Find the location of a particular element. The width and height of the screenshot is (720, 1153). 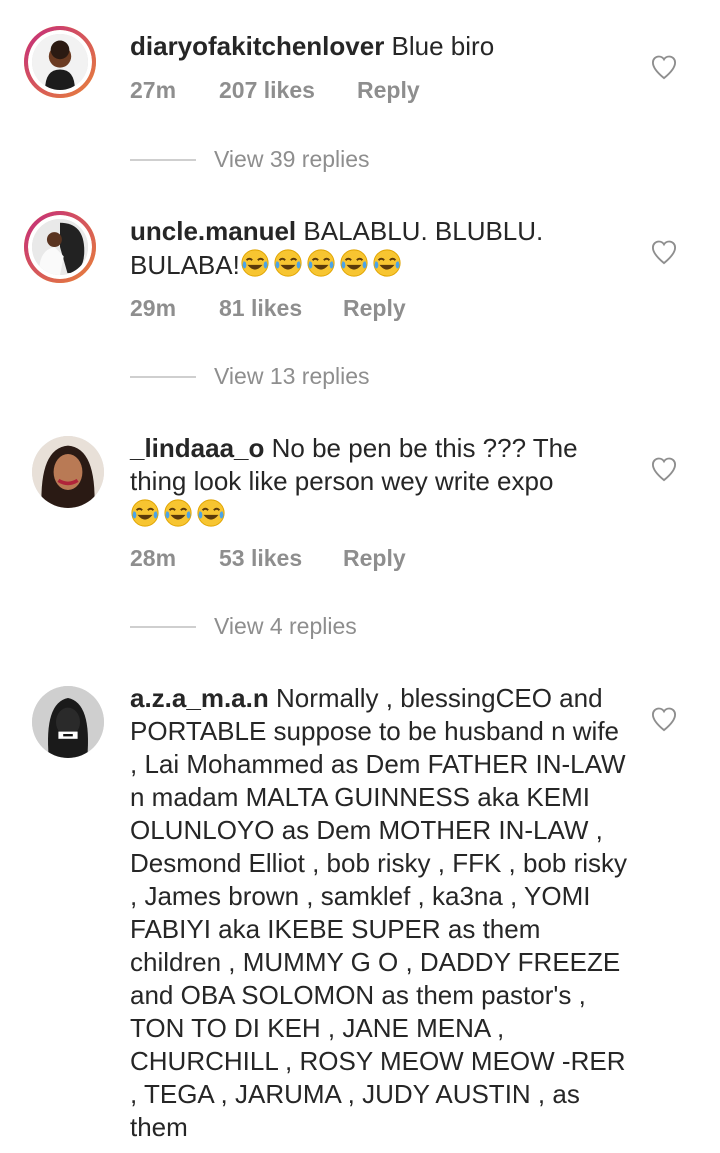

view-replies-label: View 4 replies is located at coordinates (285, 626).